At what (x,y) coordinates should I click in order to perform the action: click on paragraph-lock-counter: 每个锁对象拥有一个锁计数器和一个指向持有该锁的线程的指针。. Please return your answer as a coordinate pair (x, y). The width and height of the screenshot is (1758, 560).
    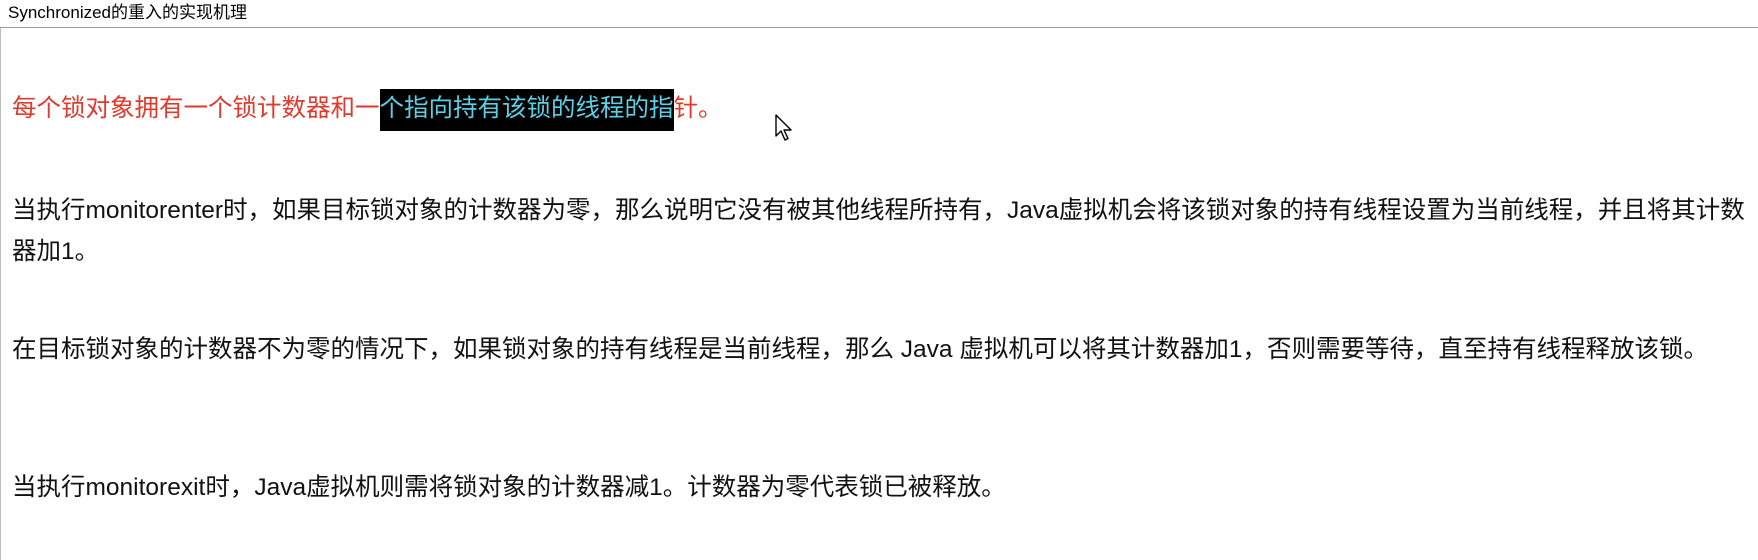
    Looking at the image, I should click on (879, 109).